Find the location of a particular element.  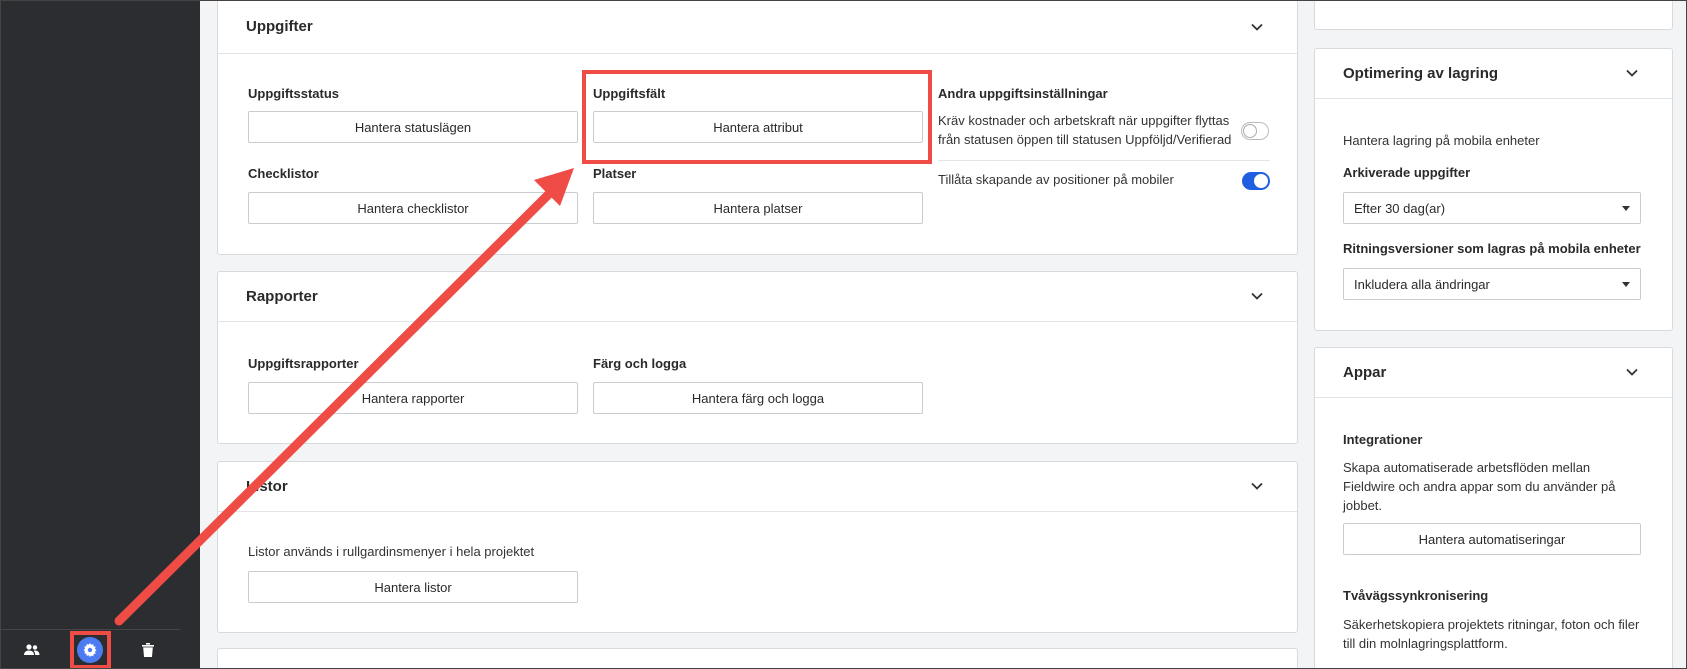

right-top-card-partial is located at coordinates (1493, 15).